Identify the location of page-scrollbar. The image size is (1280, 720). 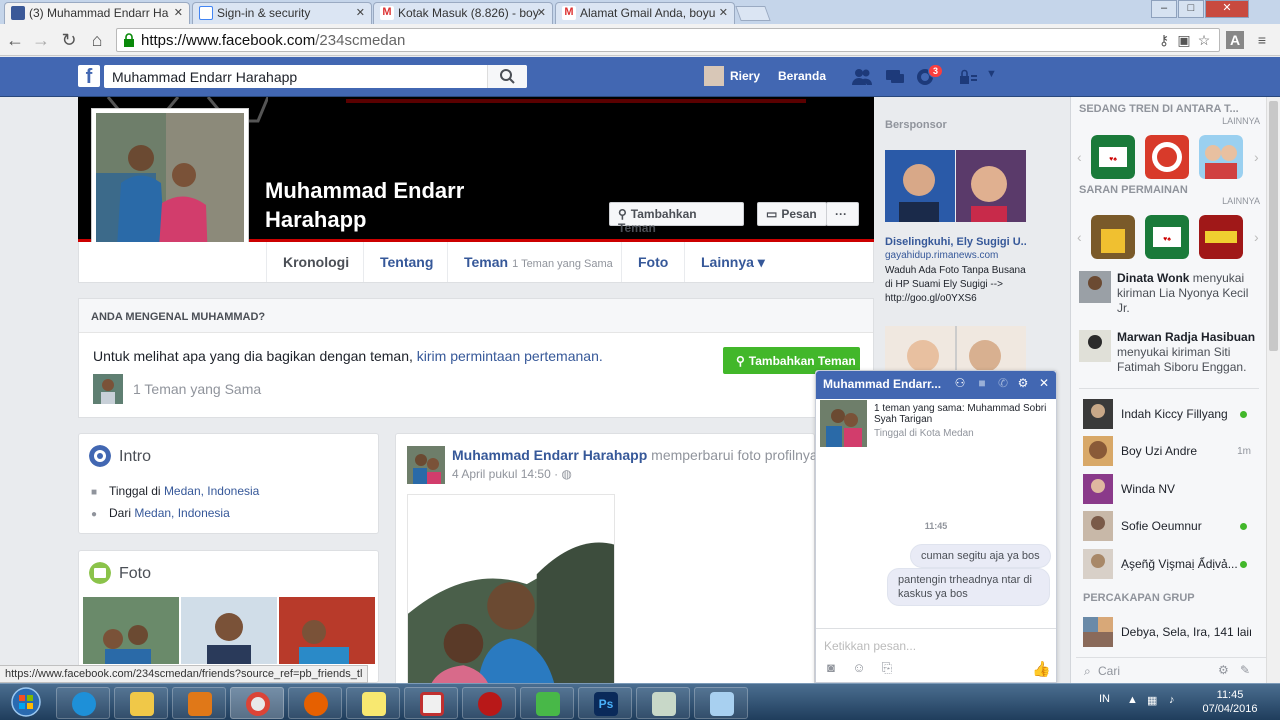
(1273, 390).